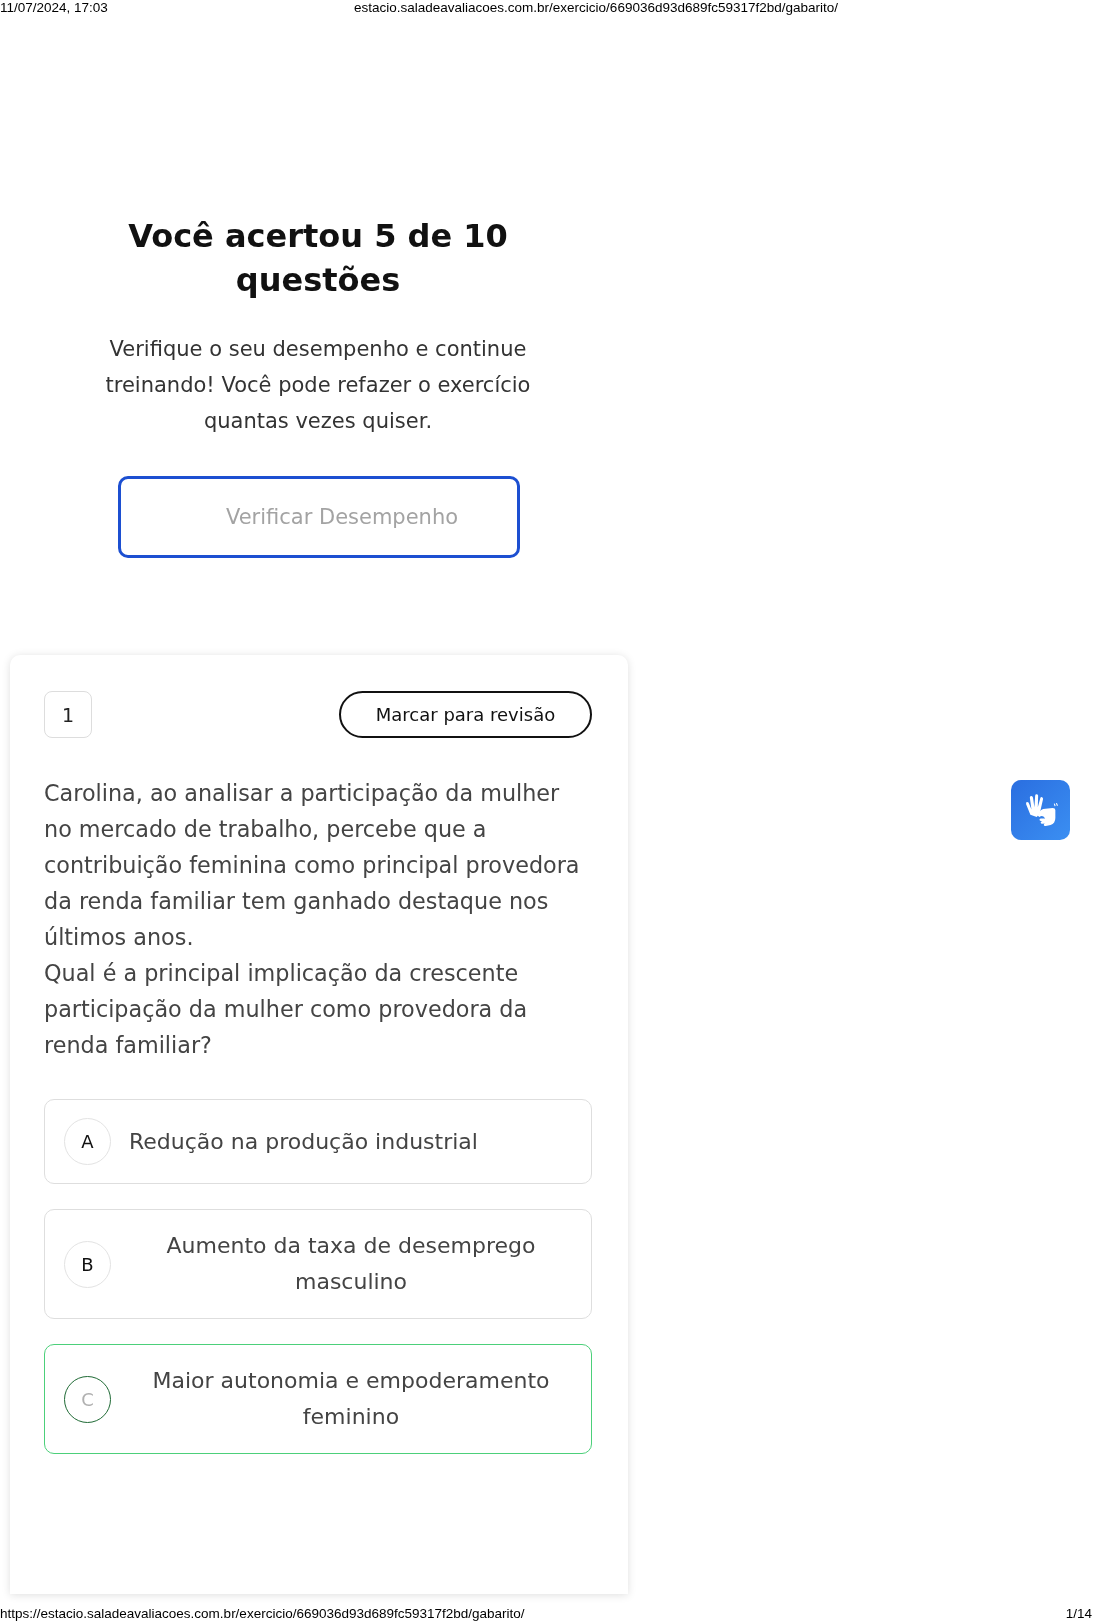  I want to click on answer-option: A Redução na produção industrial, so click(318, 1141).